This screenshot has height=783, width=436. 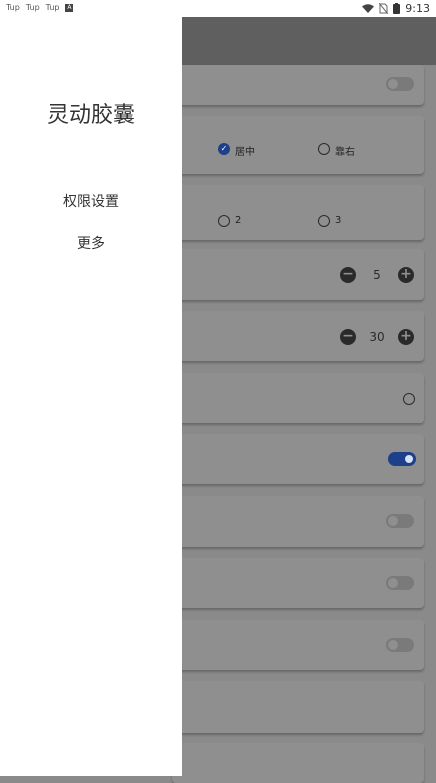 What do you see at coordinates (338, 220) in the screenshot?
I see `radio-3-label: 3` at bounding box center [338, 220].